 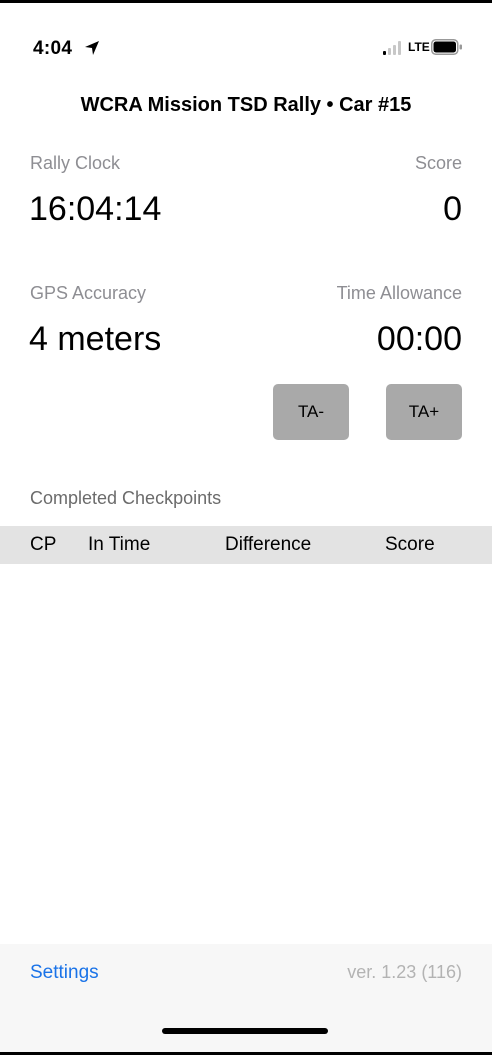 I want to click on checkpoints-table-header: CP In Time Difference Score, so click(x=246, y=545).